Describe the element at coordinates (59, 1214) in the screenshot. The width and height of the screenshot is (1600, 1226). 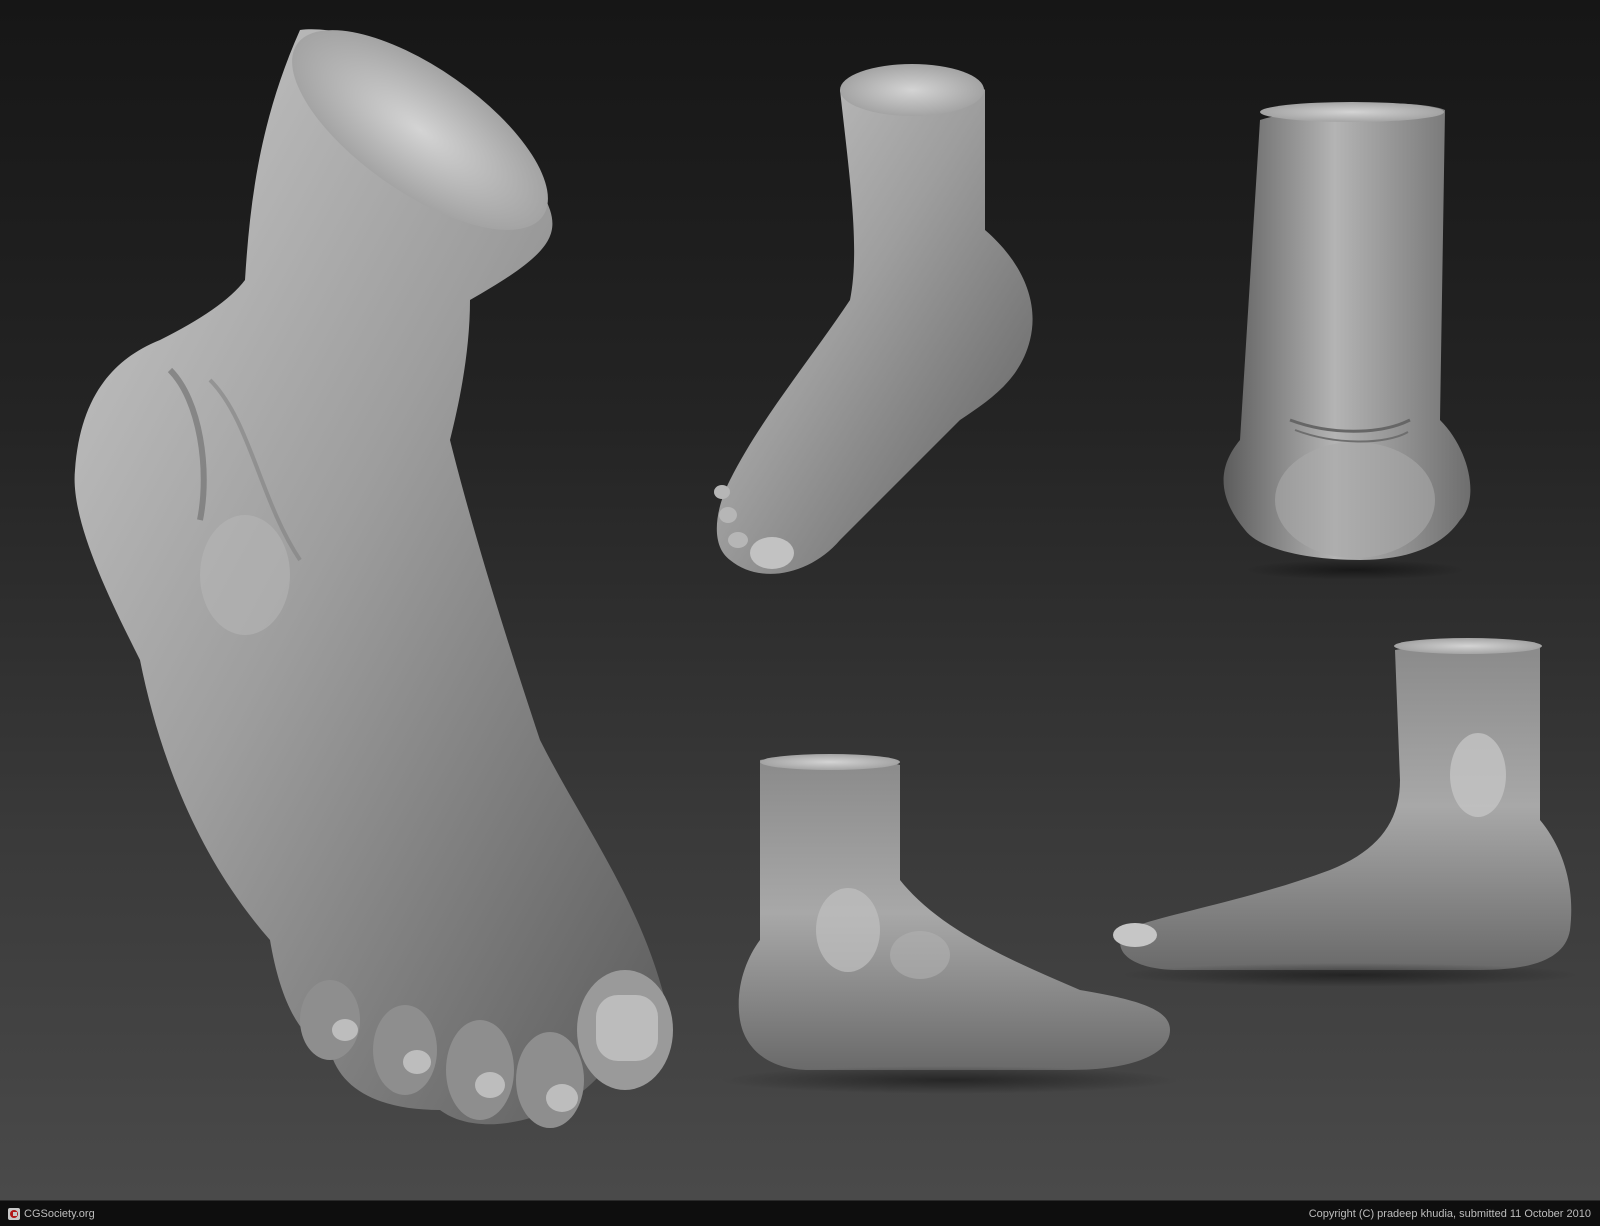
I see `brand-label: CGSociety.org` at that location.